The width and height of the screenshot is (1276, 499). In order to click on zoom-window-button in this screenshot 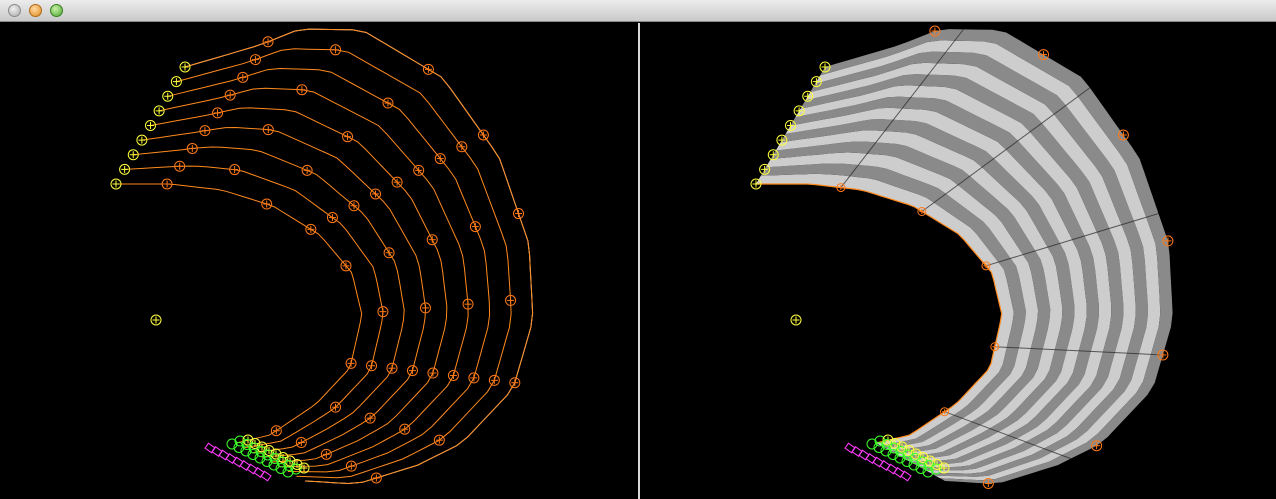, I will do `click(56, 10)`.